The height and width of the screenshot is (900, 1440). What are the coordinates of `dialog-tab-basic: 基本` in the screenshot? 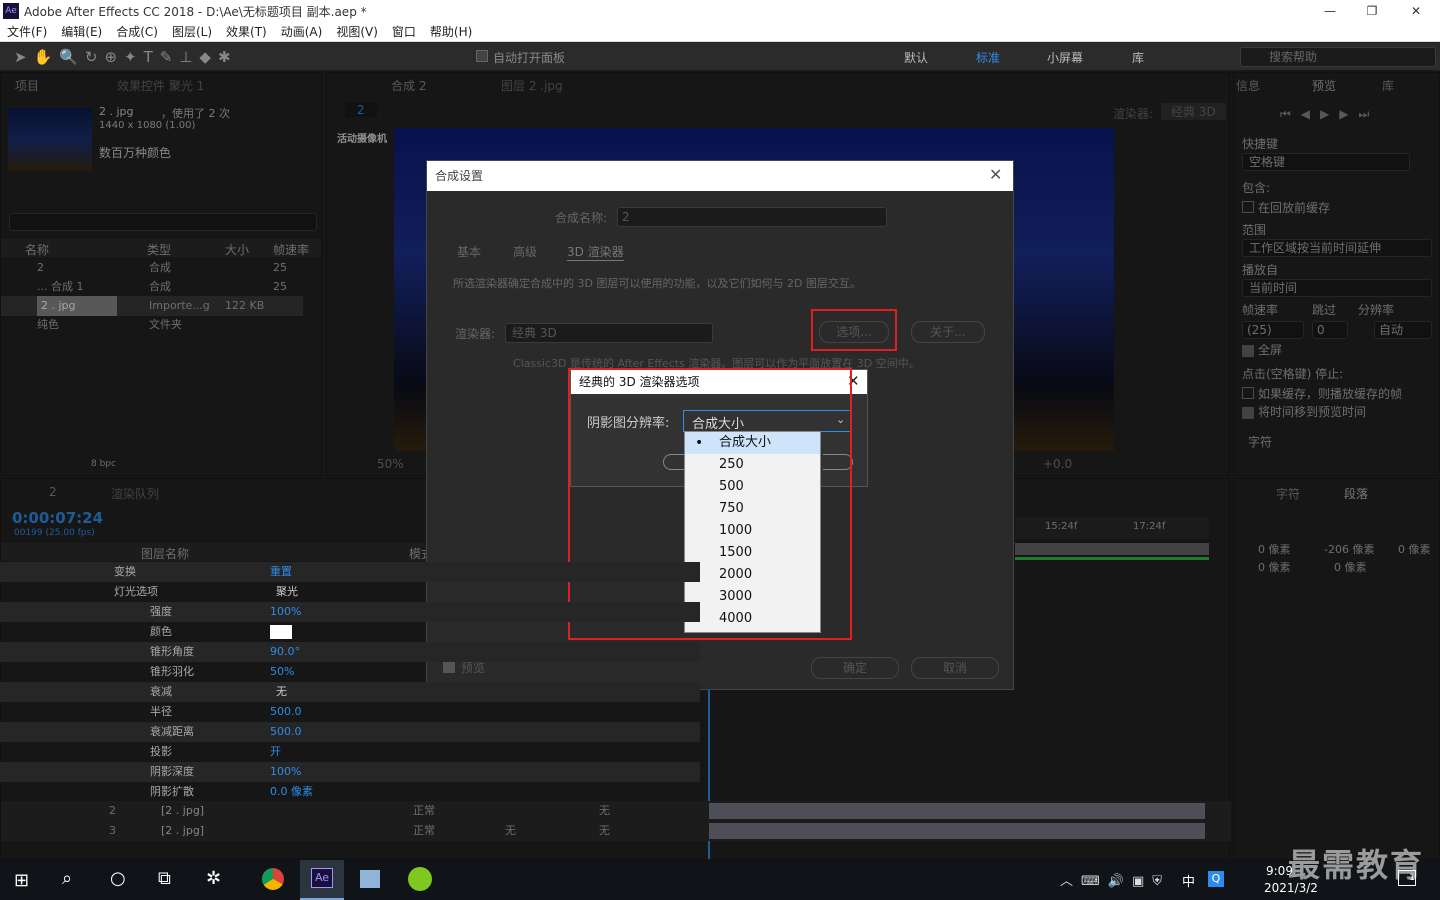 It's located at (469, 251).